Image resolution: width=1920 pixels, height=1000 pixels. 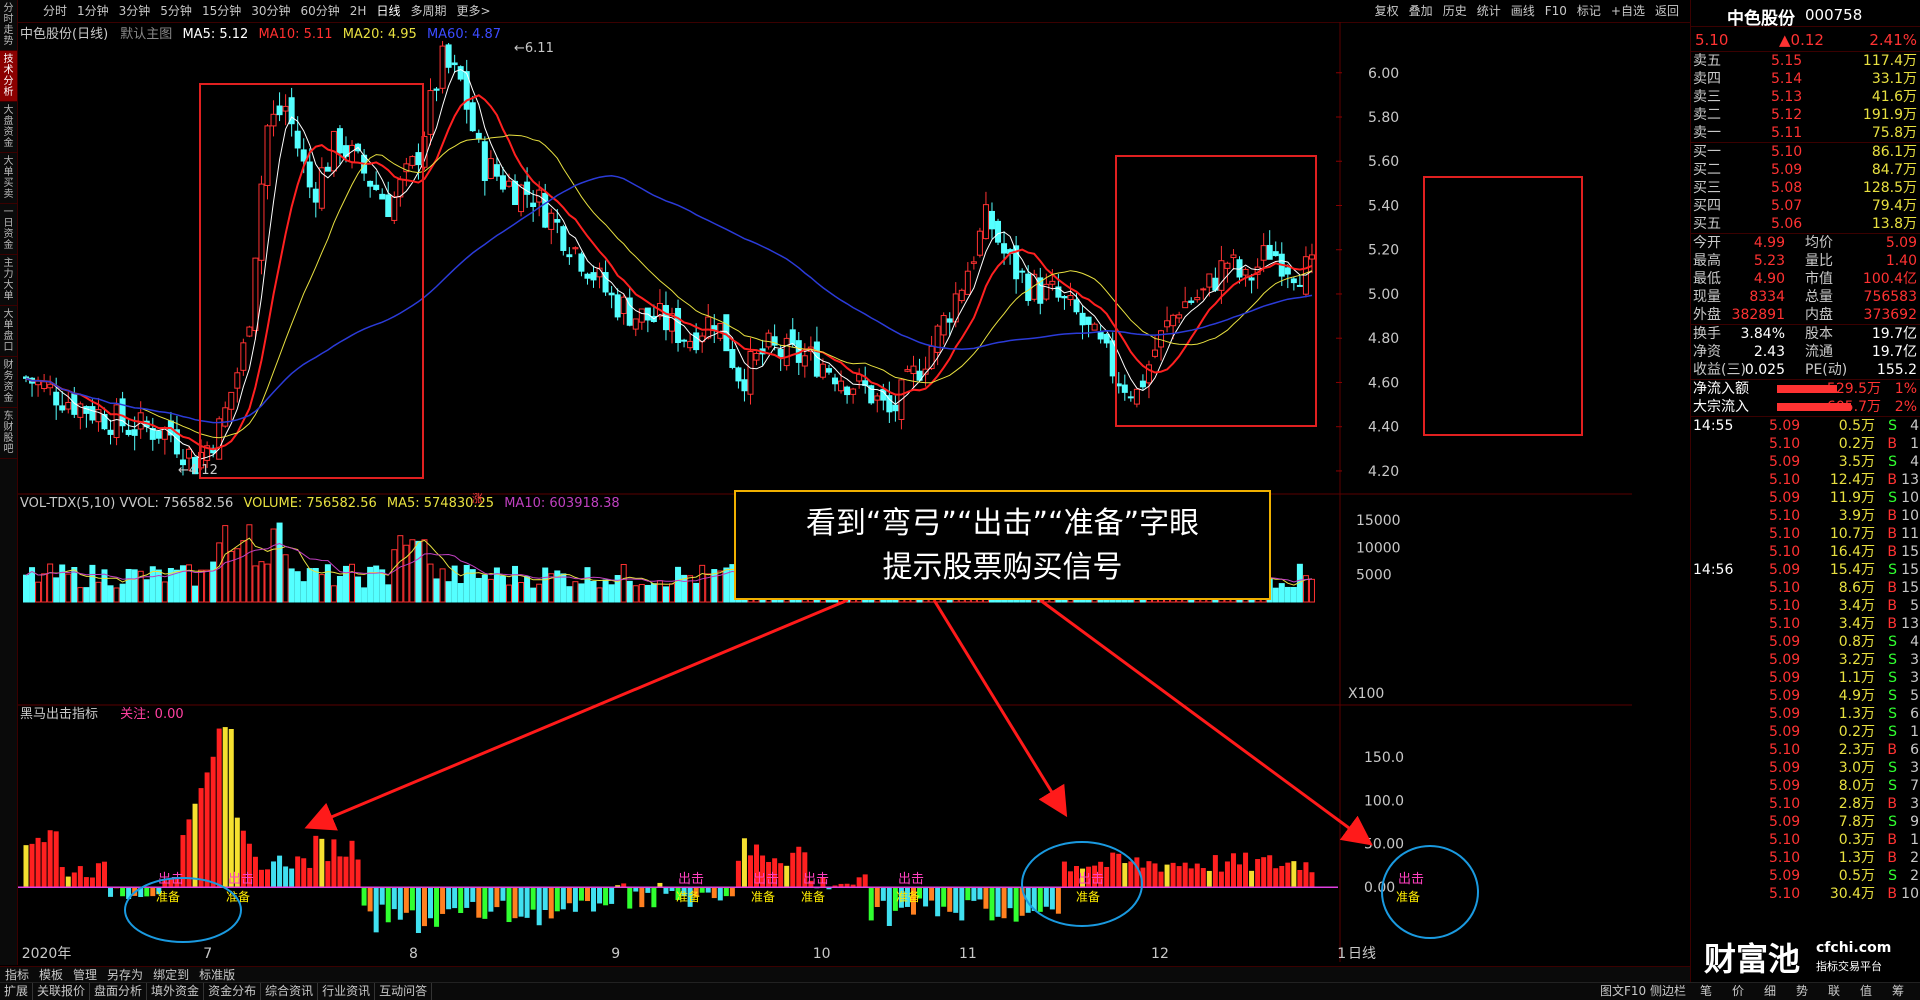 What do you see at coordinates (17, 991) in the screenshot?
I see `status-tab: 扩展` at bounding box center [17, 991].